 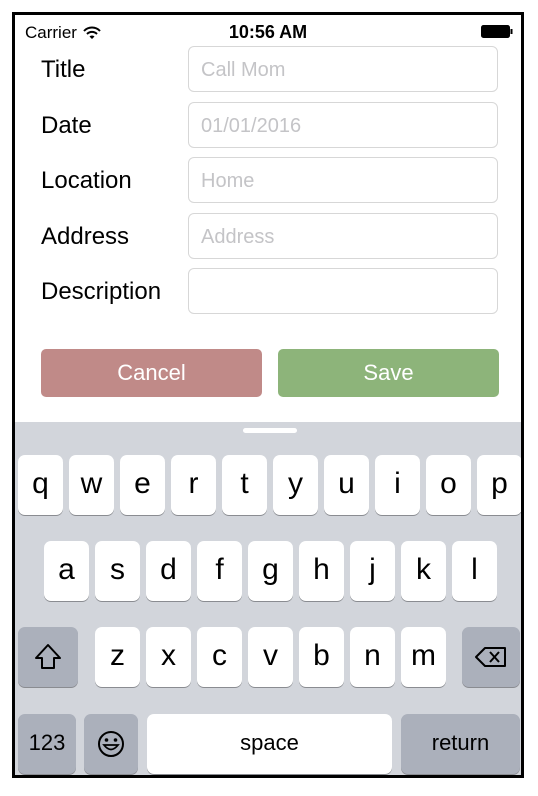 I want to click on clock: 10:56 AM, so click(x=268, y=32).